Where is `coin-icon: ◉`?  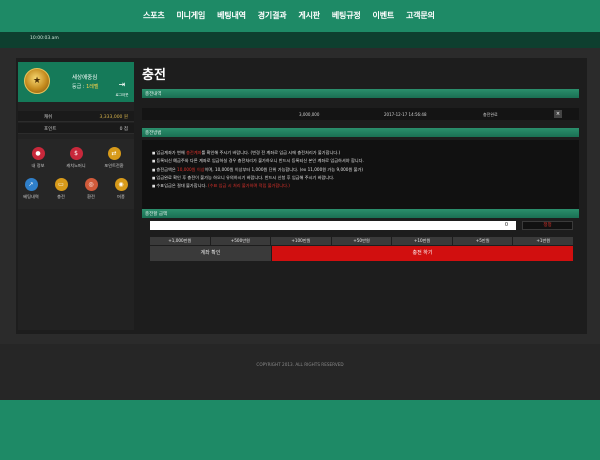
coin-icon: ◉ is located at coordinates (121, 184).